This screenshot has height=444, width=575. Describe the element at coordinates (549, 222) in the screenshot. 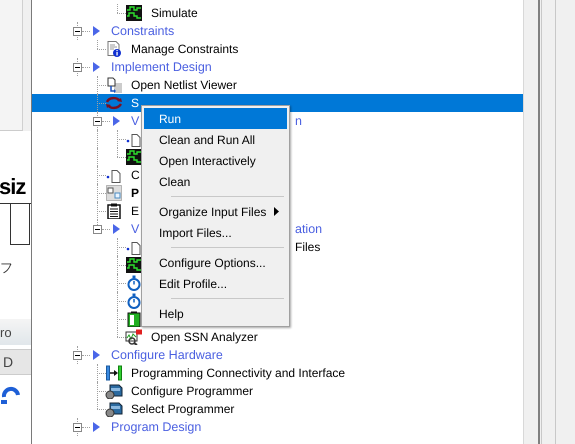

I see `scrollbar` at that location.